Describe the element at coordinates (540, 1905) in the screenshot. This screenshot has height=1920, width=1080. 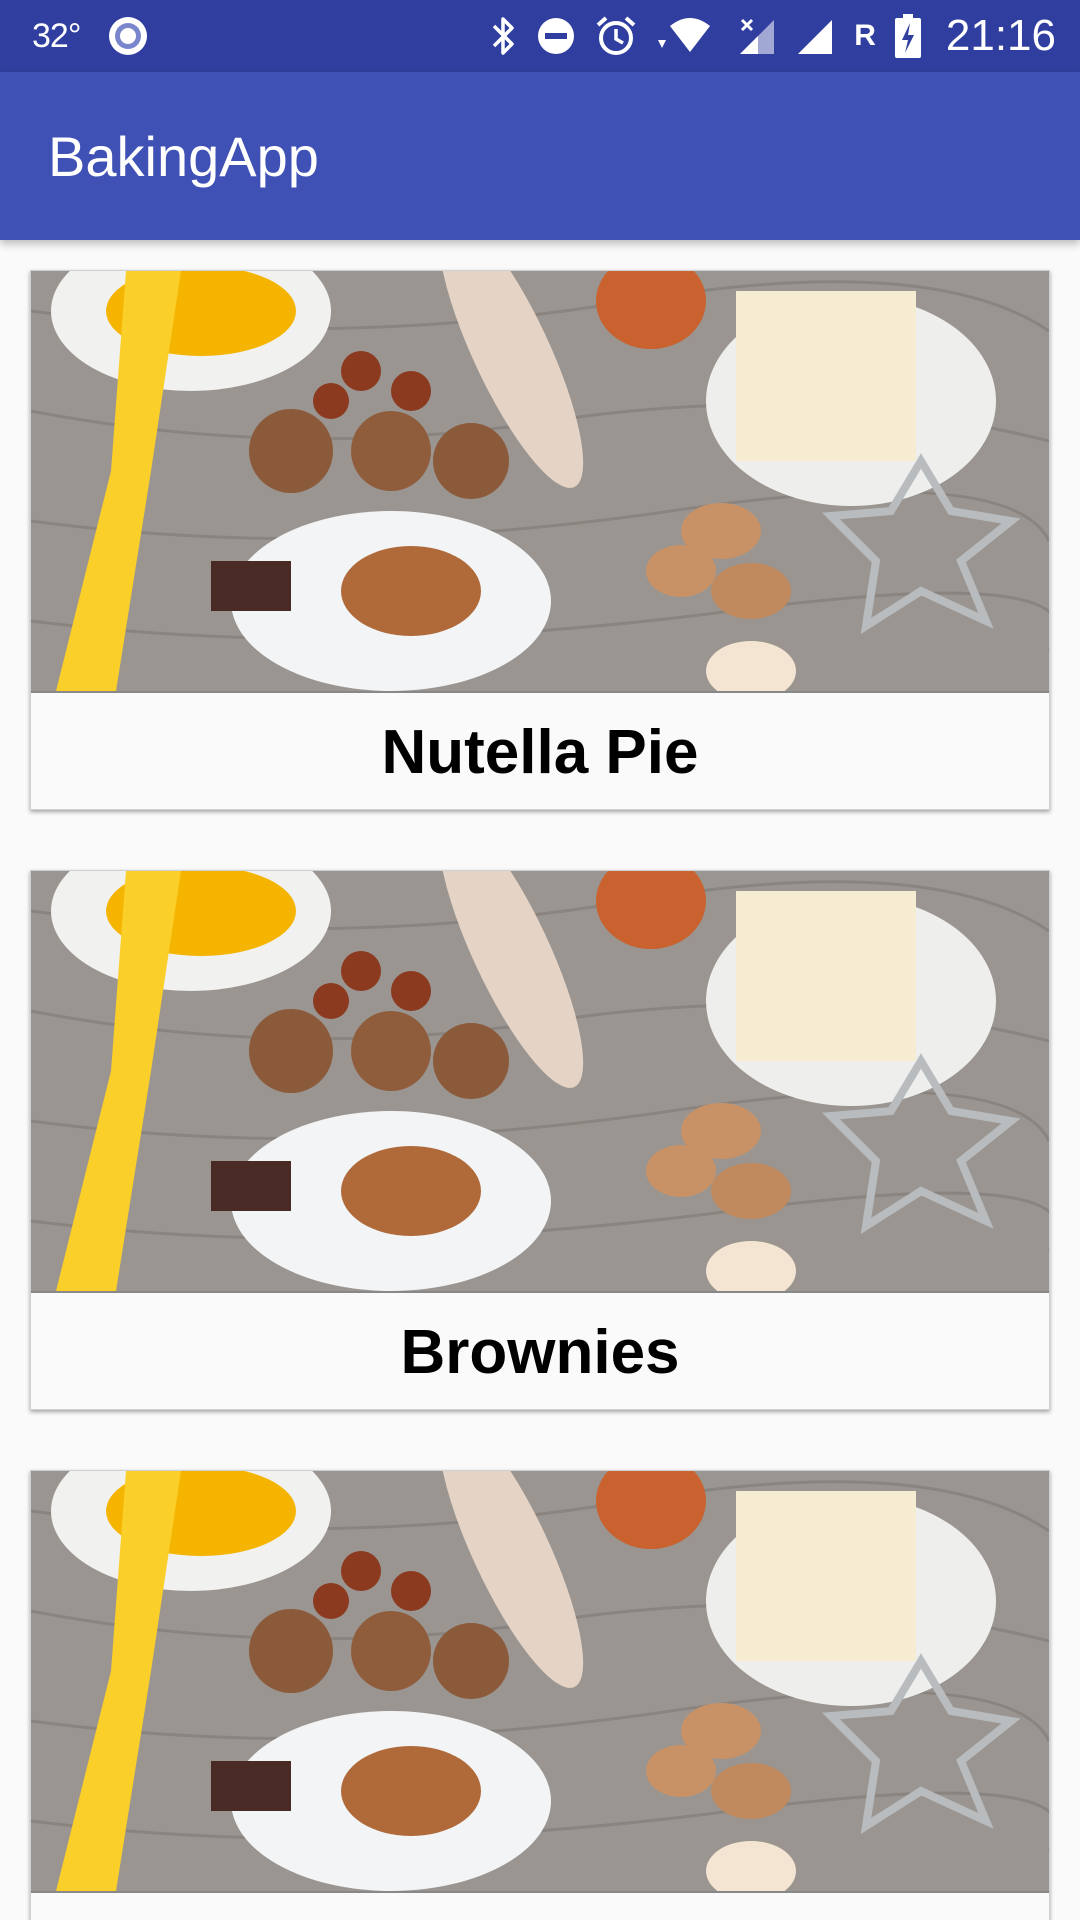
I see `recipe-name` at that location.